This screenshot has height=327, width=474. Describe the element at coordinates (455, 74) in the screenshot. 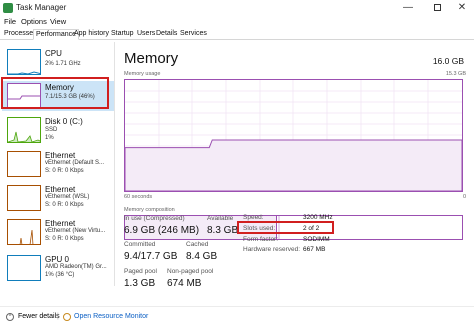

I see `usage-chart-max: 15.3 GB` at that location.